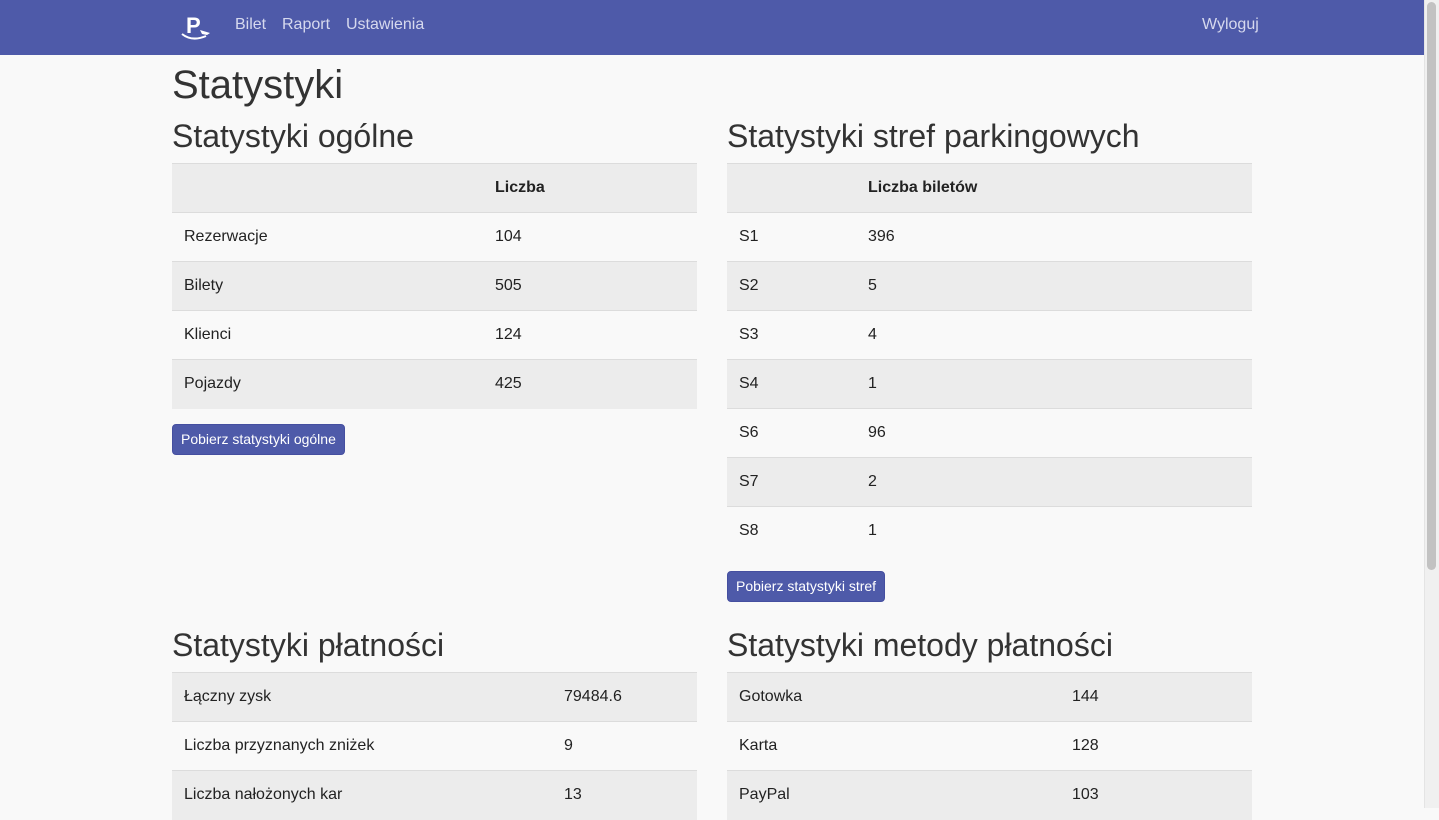 The image size is (1439, 820). I want to click on column-header-liczba: Liczba, so click(590, 188).